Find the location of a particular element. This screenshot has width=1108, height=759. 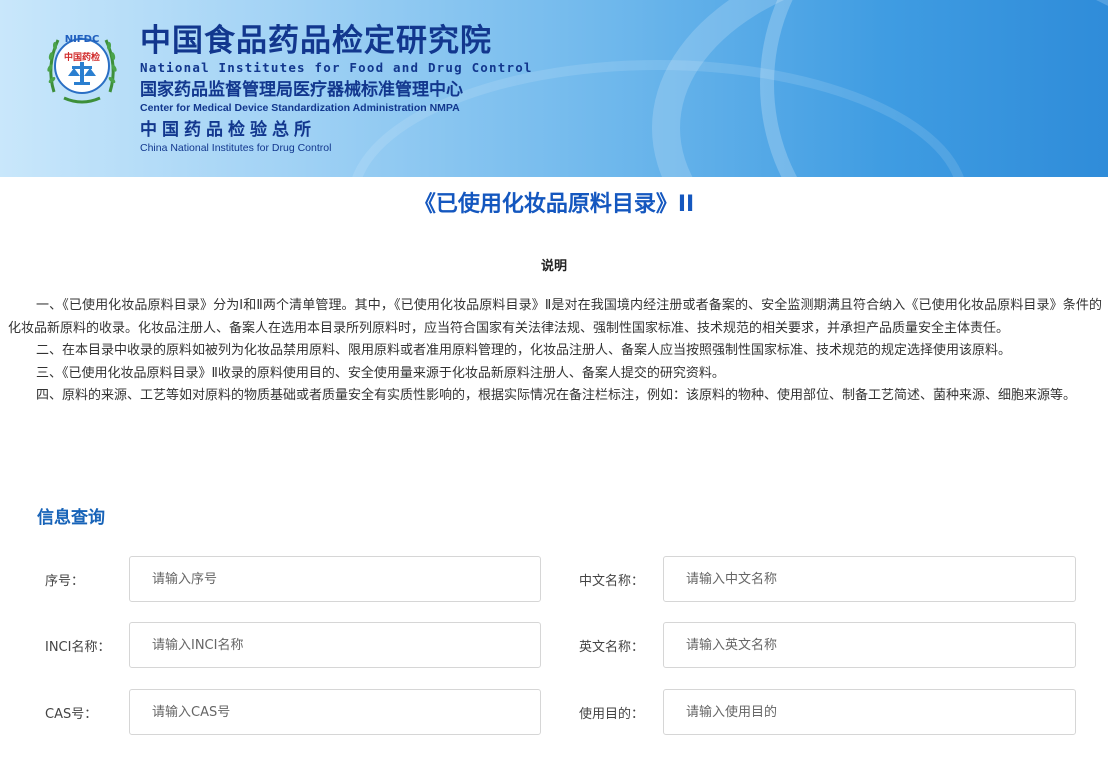

org-name-cn-tertiary: 中国药品检验总所 is located at coordinates (228, 130).